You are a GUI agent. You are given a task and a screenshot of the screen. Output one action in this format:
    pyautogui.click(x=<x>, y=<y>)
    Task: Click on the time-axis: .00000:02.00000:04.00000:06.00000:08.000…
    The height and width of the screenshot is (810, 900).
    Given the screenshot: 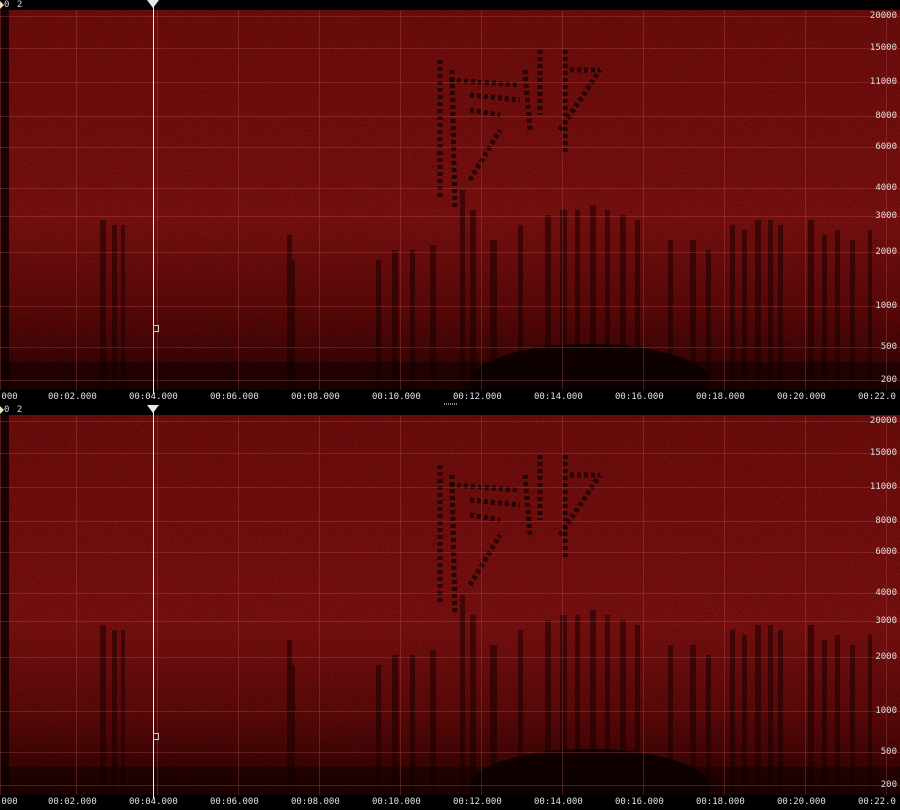 What is the action you would take?
    pyautogui.click(x=450, y=802)
    